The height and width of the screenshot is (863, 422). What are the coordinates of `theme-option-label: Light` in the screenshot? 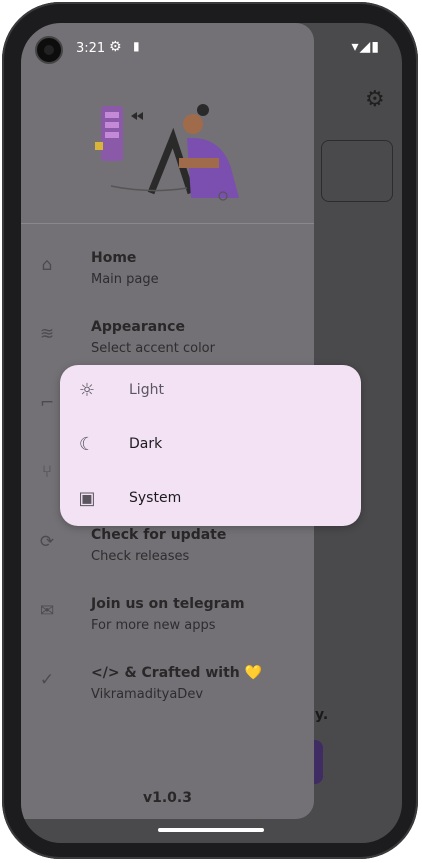 It's located at (146, 390).